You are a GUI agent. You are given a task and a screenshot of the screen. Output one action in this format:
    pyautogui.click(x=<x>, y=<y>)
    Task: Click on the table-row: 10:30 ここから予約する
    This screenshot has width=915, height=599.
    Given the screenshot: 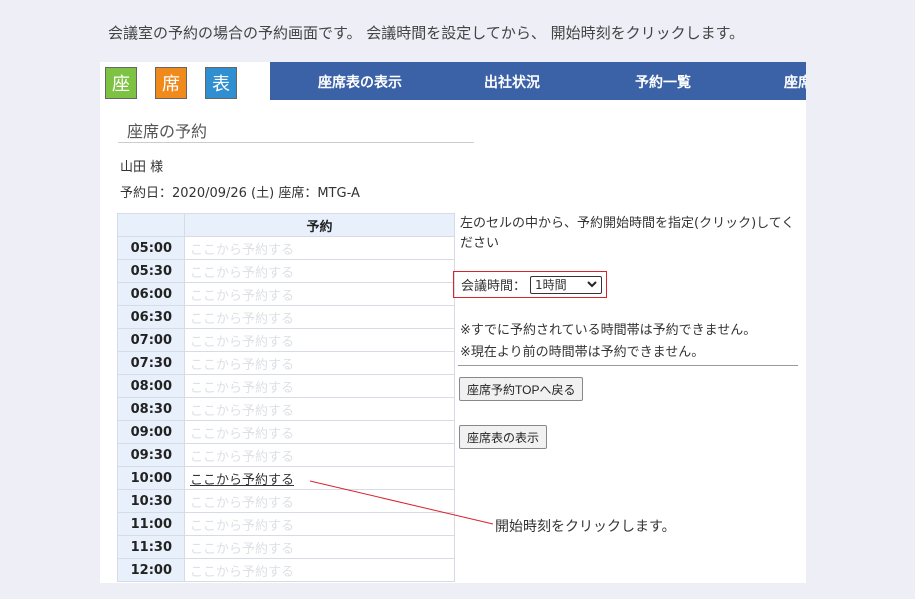 What is the action you would take?
    pyautogui.click(x=286, y=501)
    